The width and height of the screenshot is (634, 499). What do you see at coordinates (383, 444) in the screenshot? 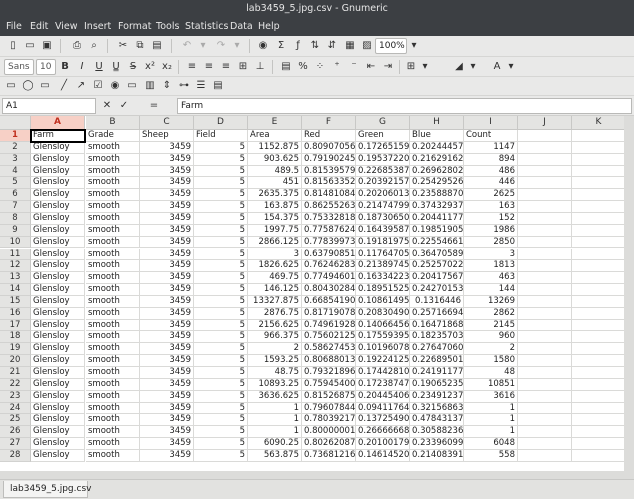
I see `table-cell: 0.201001796` at bounding box center [383, 444].